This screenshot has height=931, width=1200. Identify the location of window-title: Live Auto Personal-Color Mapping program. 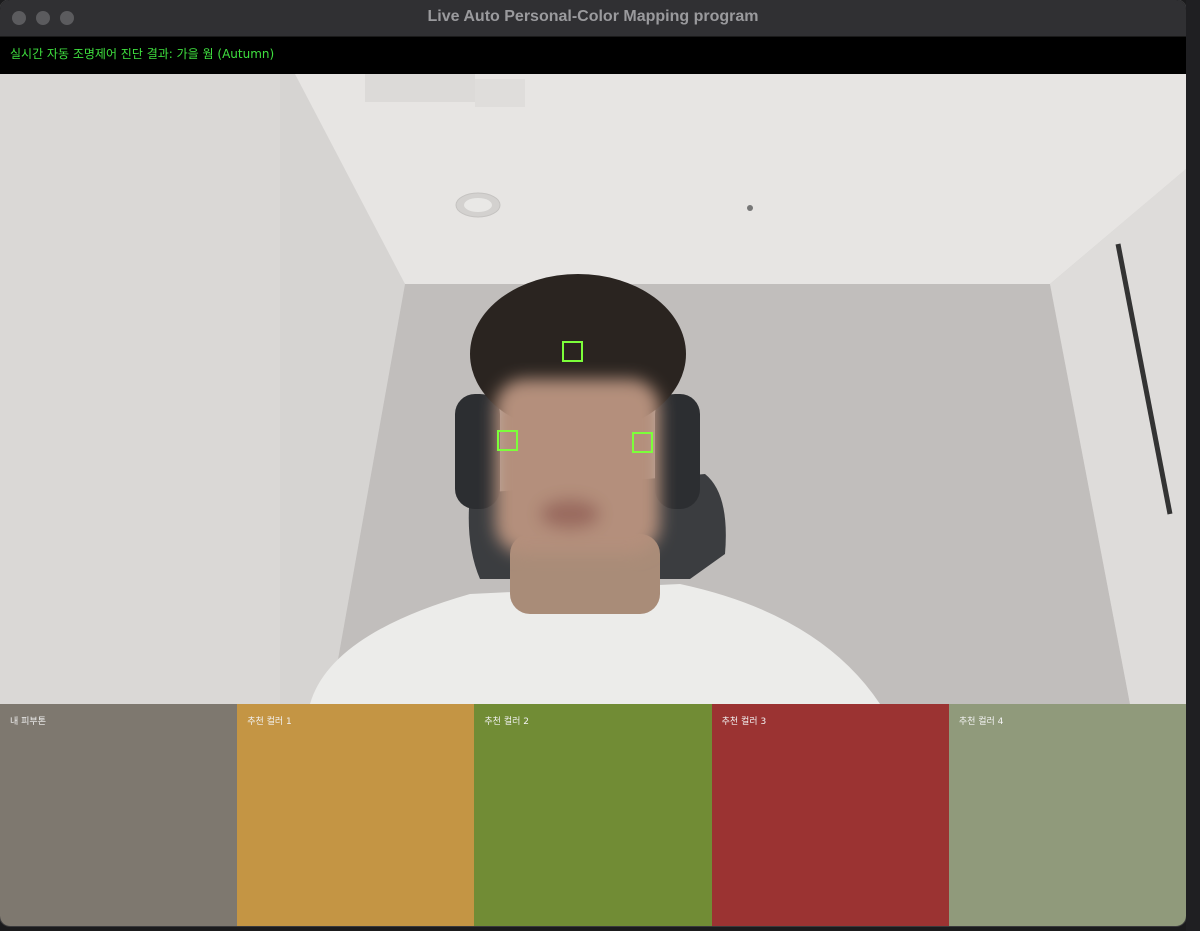
(593, 16).